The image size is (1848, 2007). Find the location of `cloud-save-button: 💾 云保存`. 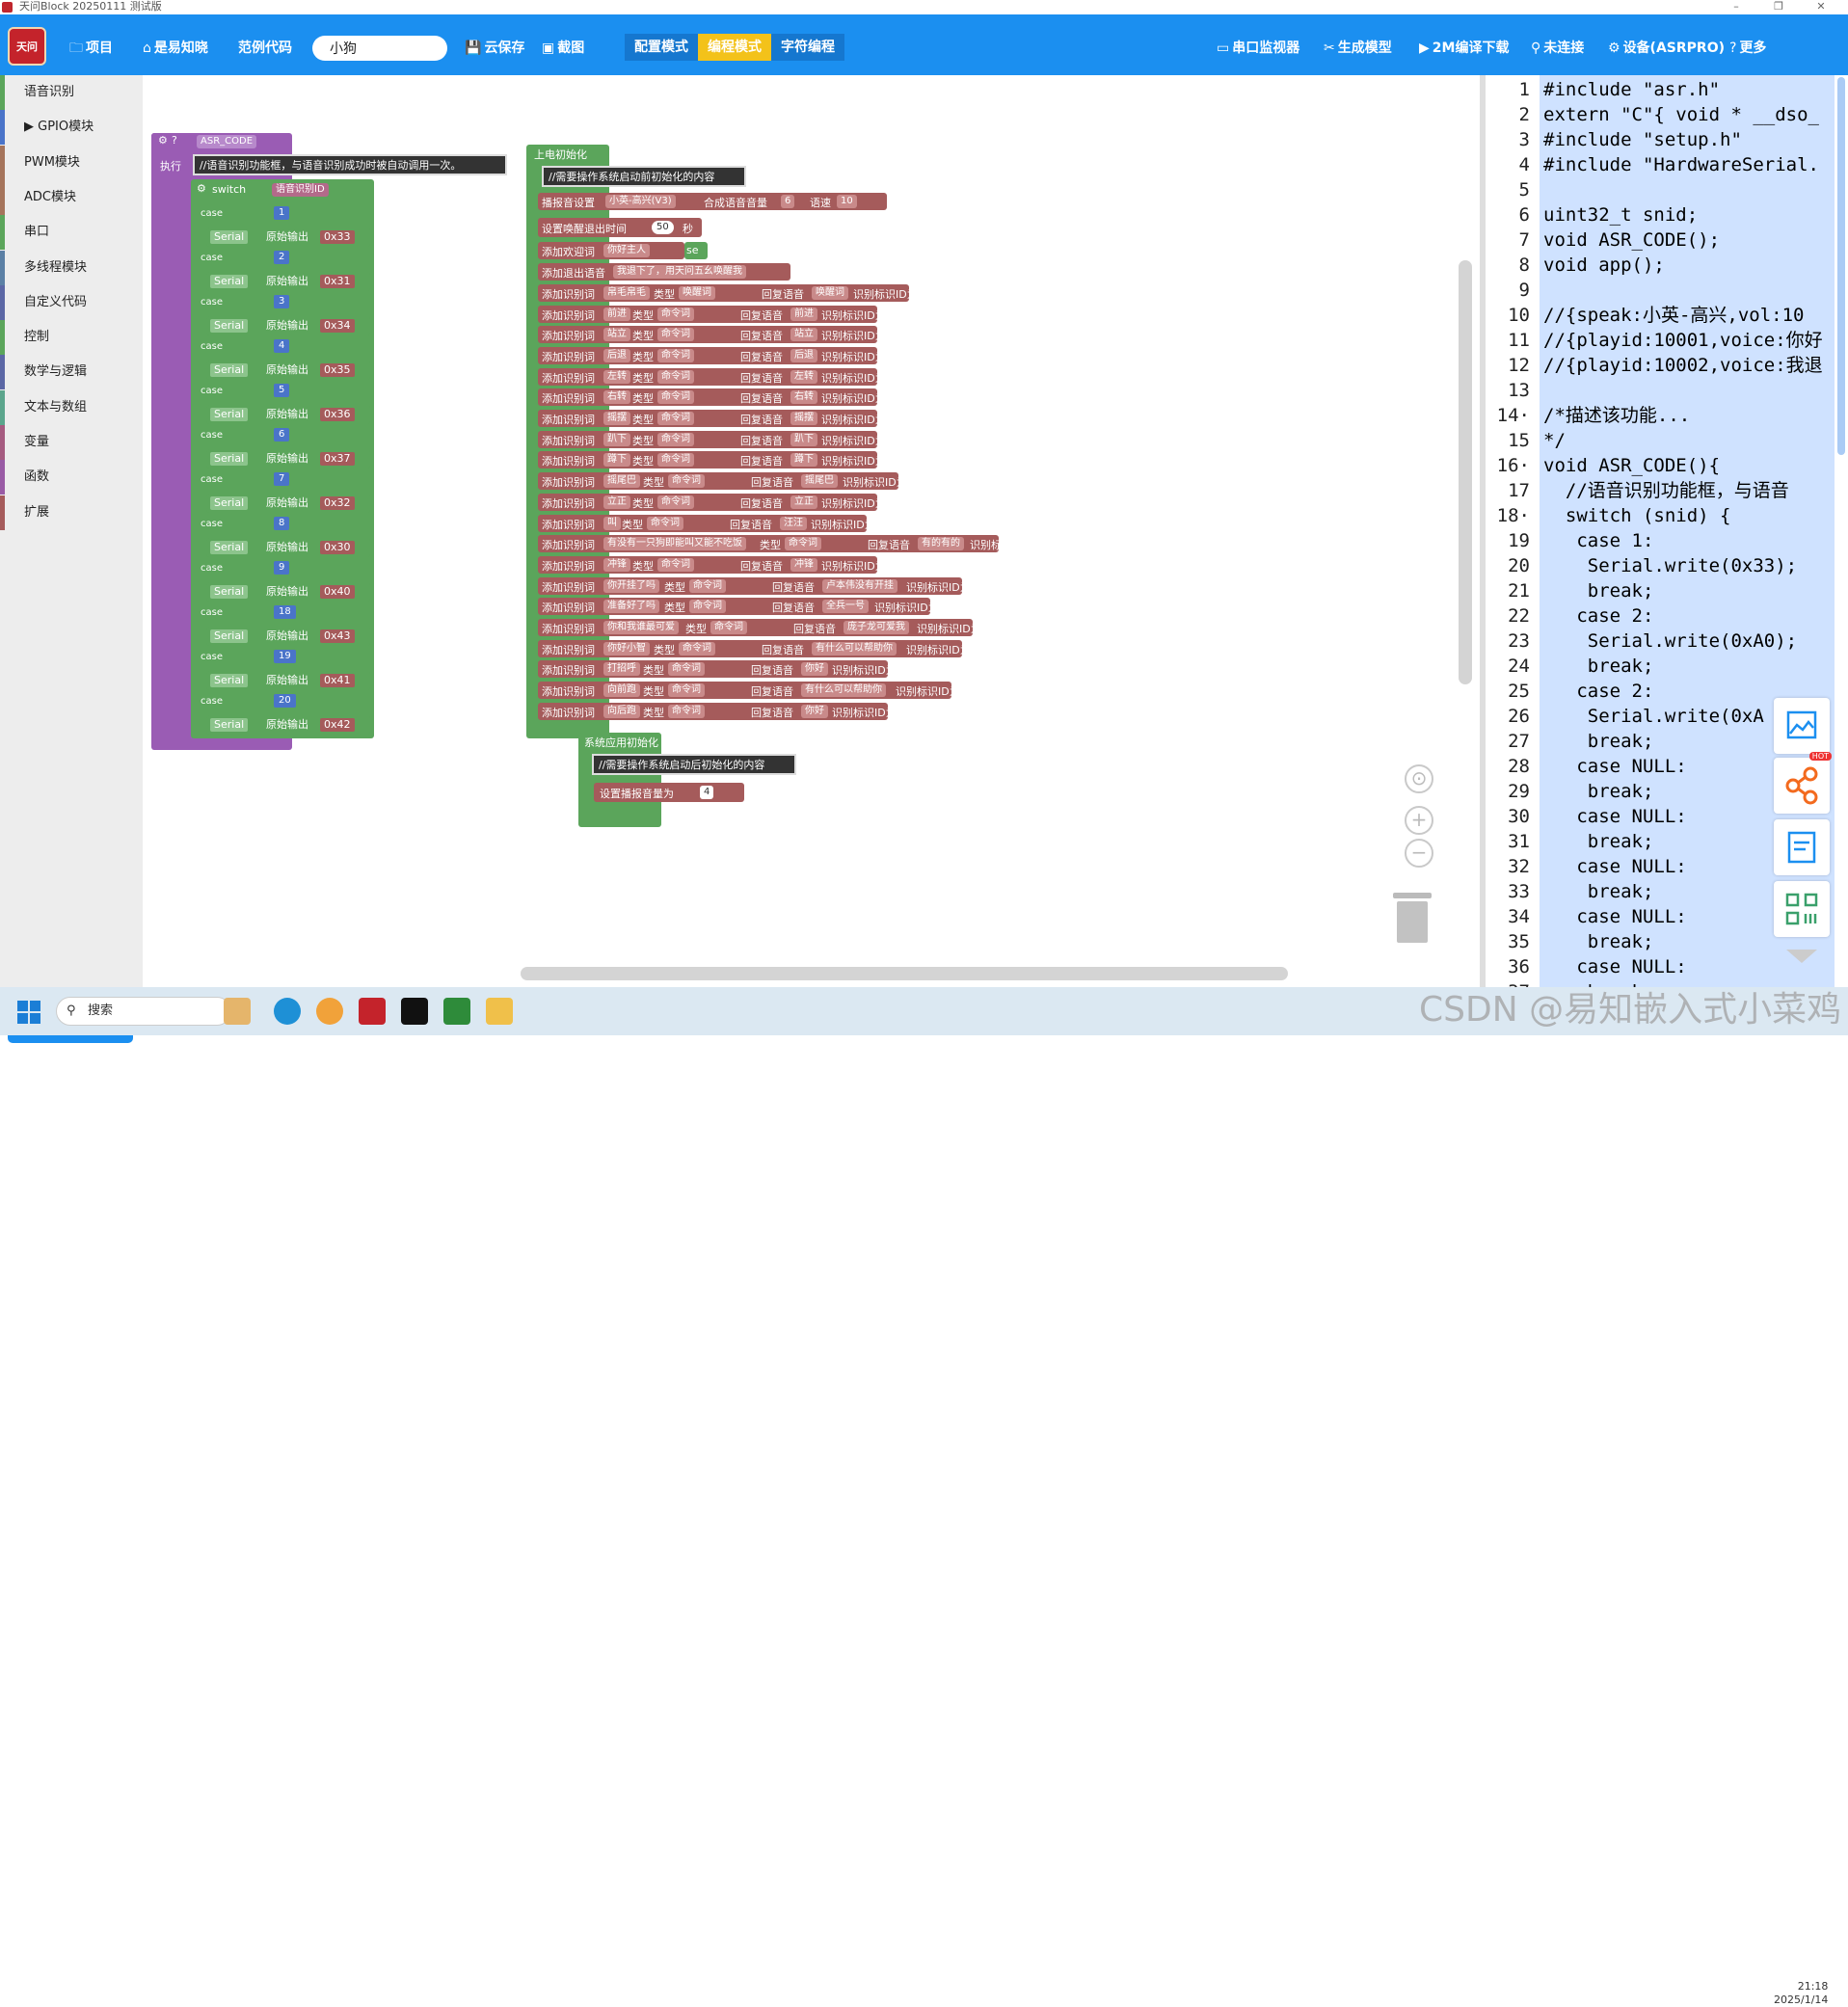

cloud-save-button: 💾 云保存 is located at coordinates (495, 48).